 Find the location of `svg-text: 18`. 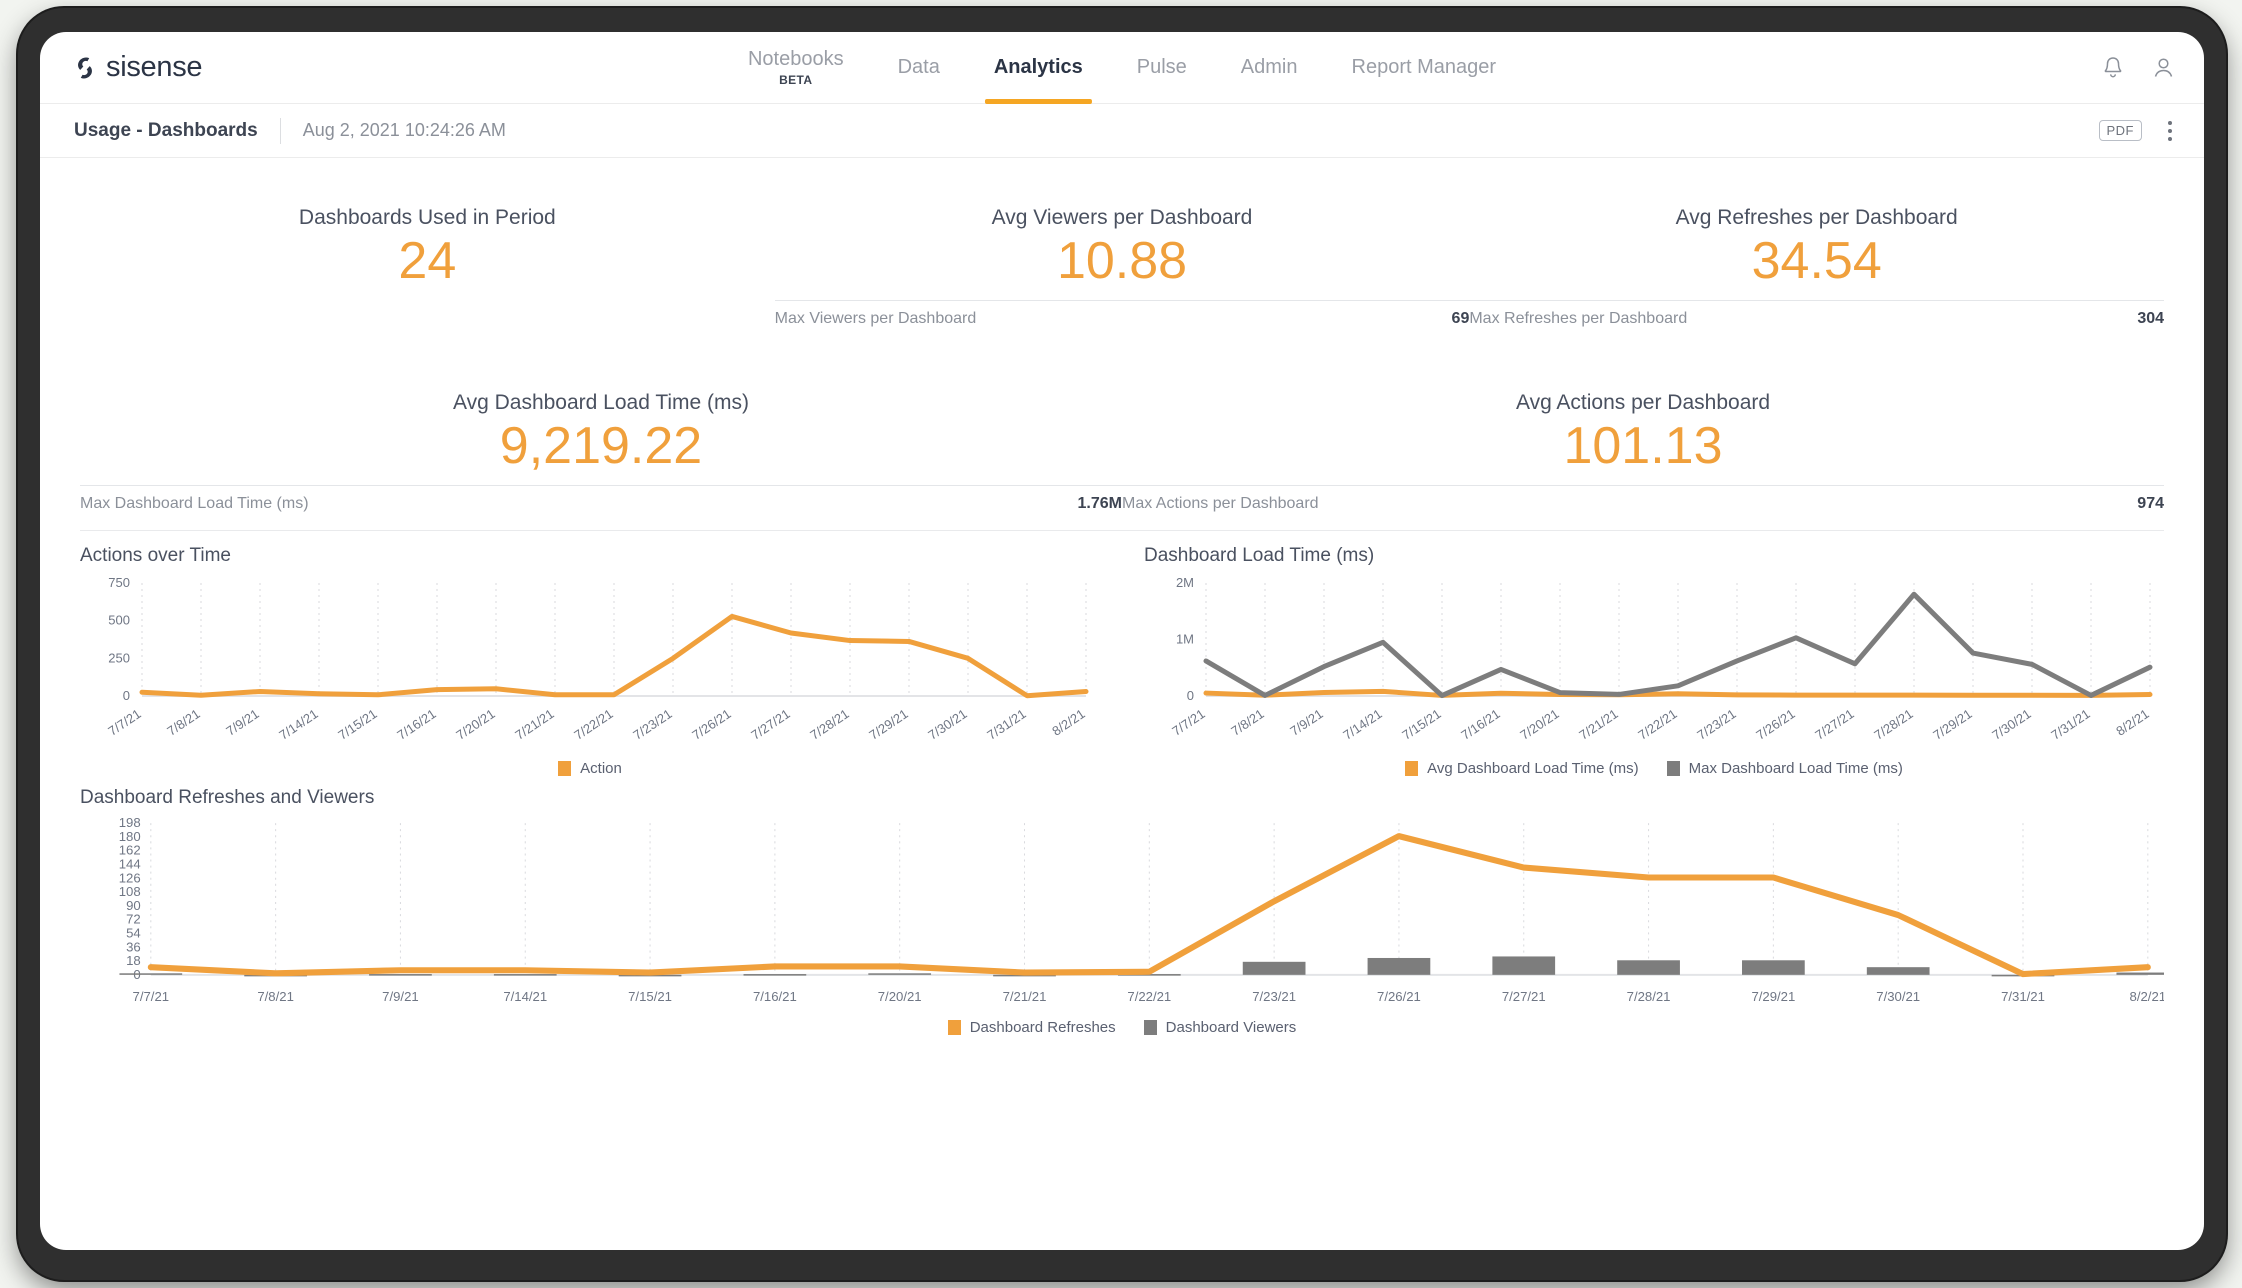

svg-text: 18 is located at coordinates (133, 960).